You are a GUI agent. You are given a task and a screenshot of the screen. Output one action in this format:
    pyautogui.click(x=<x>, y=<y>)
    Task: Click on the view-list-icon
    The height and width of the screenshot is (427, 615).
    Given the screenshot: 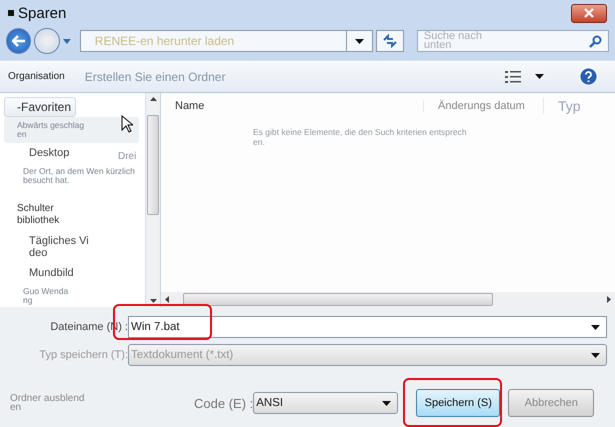 What is the action you would take?
    pyautogui.click(x=513, y=76)
    